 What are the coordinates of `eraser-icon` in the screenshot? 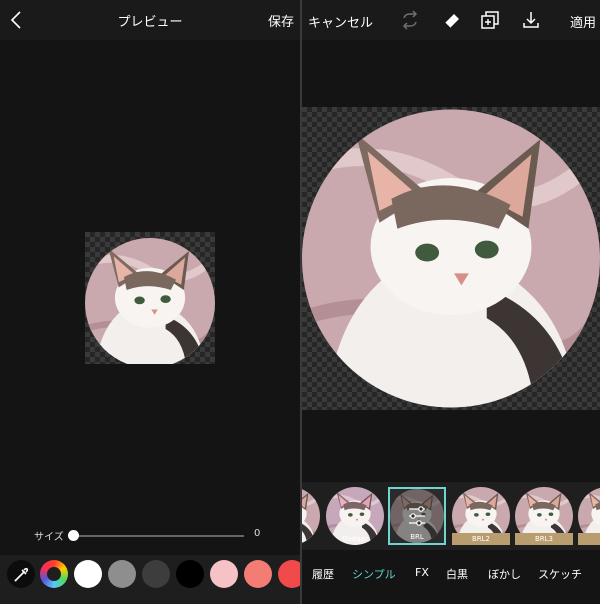 It's located at (452, 20).